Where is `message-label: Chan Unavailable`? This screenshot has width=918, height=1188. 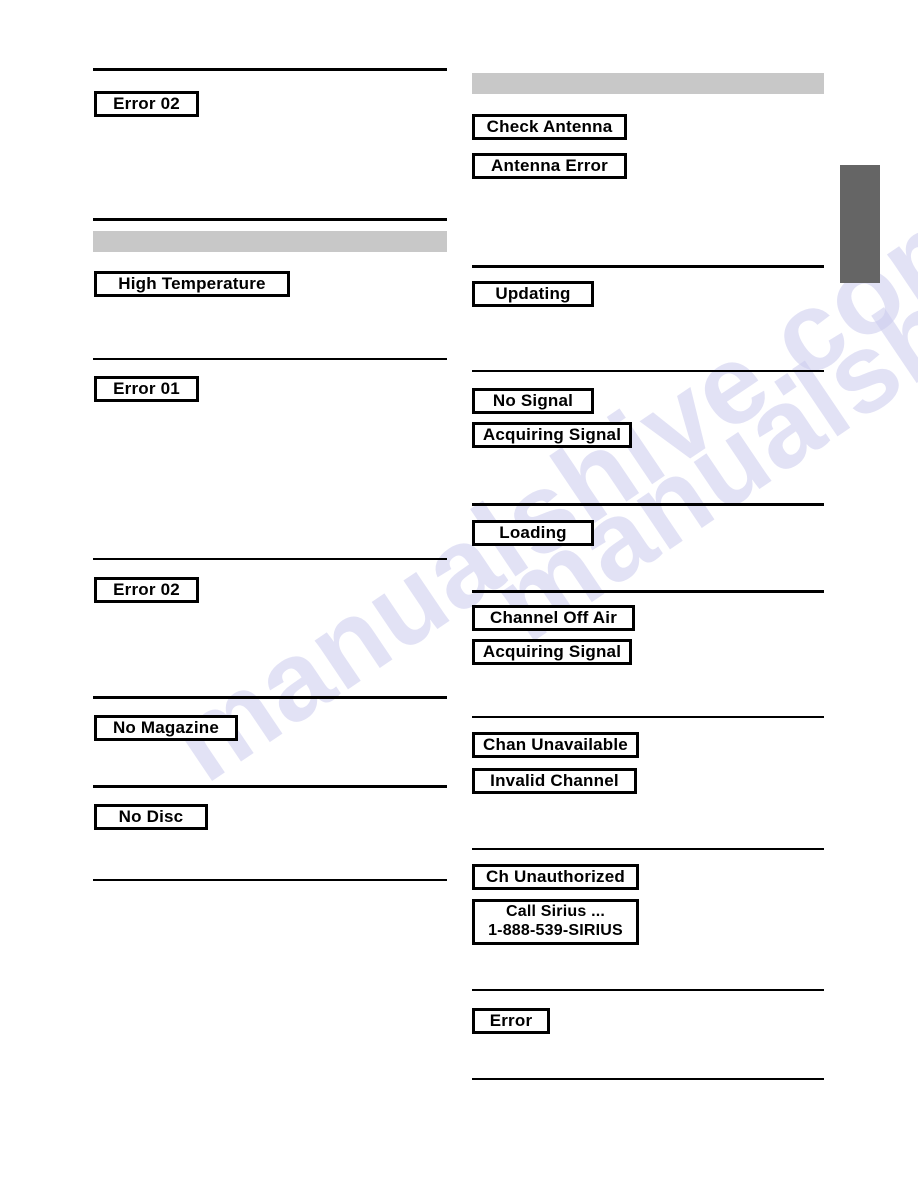
message-label: Chan Unavailable is located at coordinates (555, 744).